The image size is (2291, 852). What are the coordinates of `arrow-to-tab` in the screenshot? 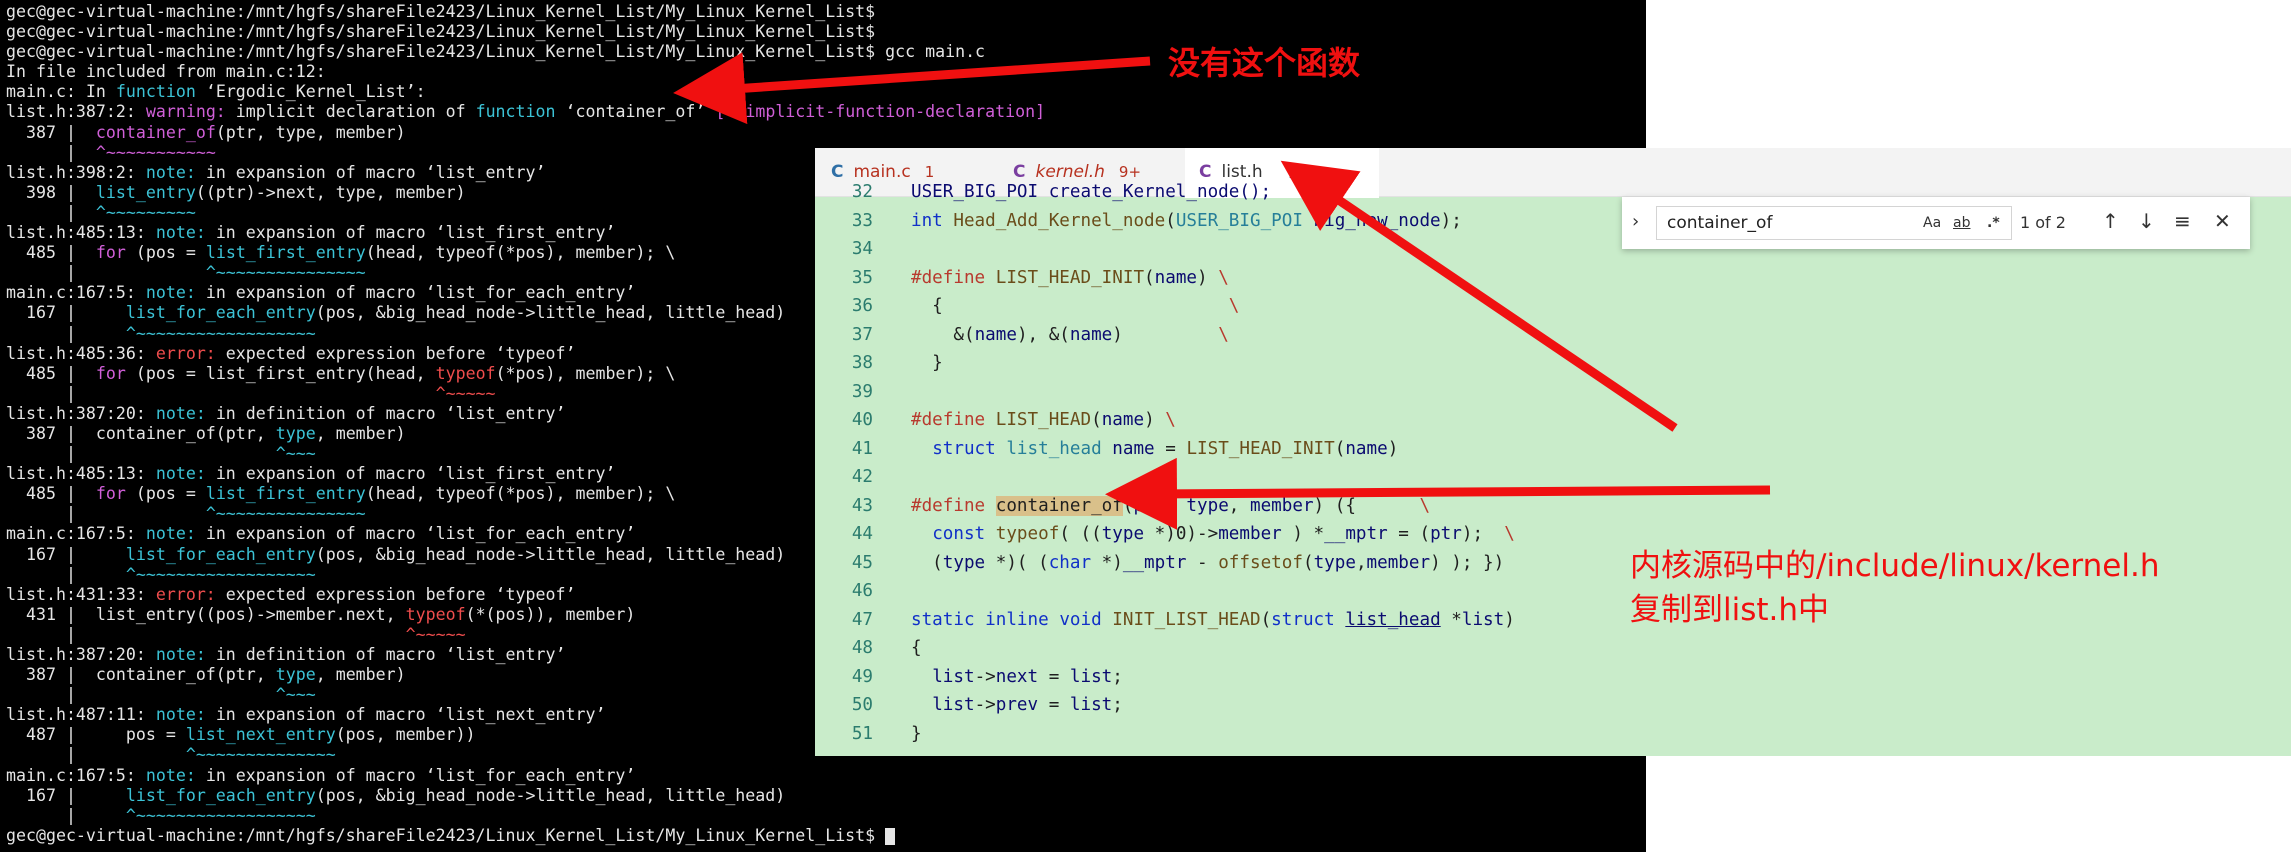 It's located at (1479, 296).